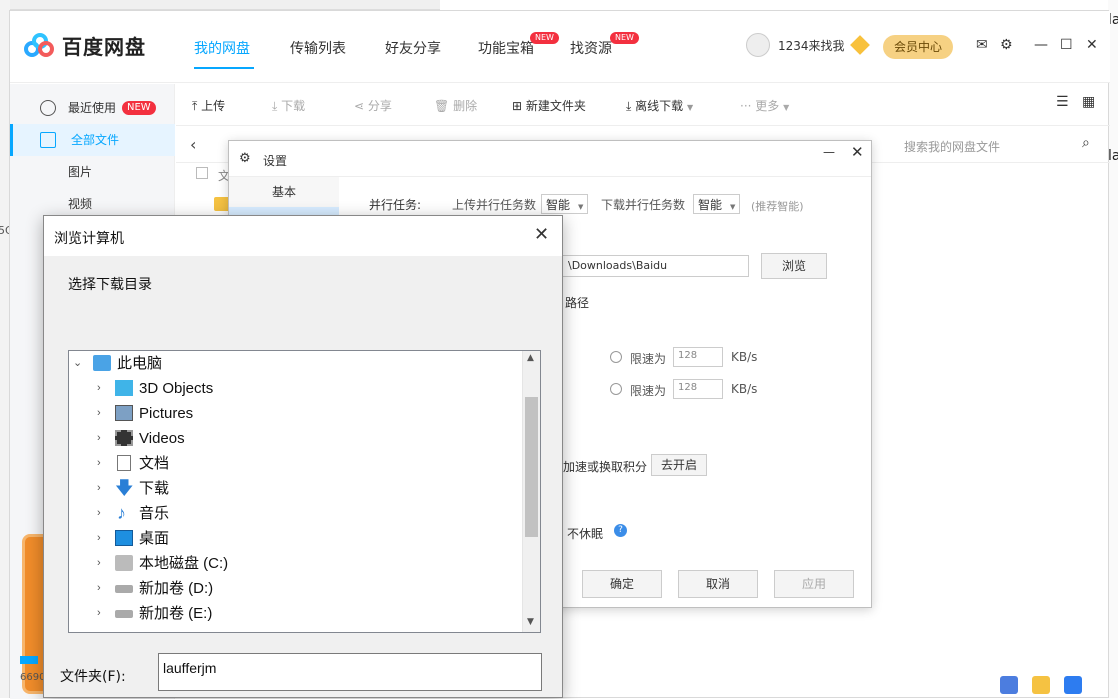 The height and width of the screenshot is (699, 1118). I want to click on download-path-field: \Downloads\Baidu, so click(655, 266).